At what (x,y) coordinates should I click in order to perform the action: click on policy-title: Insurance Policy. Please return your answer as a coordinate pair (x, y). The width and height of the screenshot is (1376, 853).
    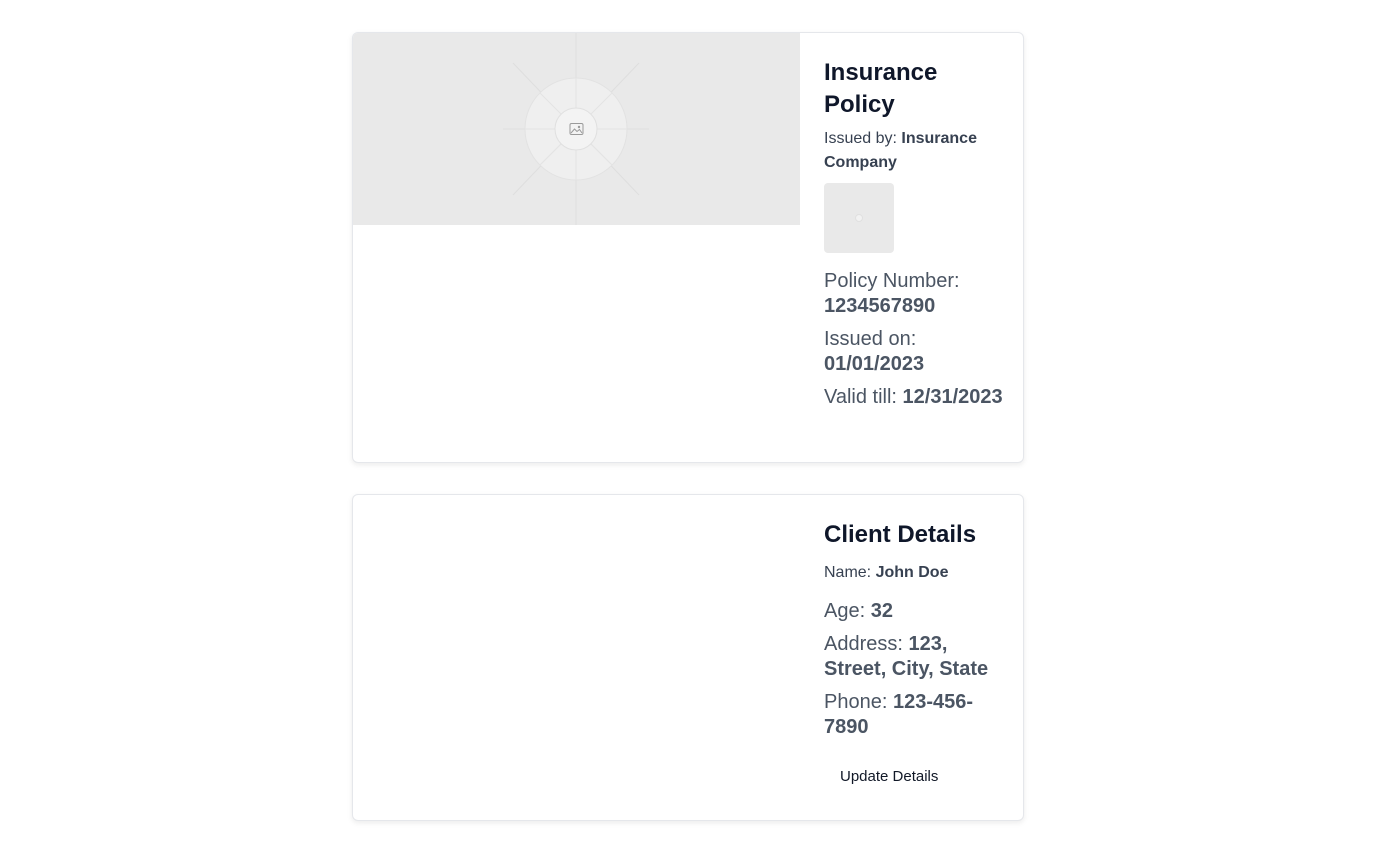
    Looking at the image, I should click on (881, 88).